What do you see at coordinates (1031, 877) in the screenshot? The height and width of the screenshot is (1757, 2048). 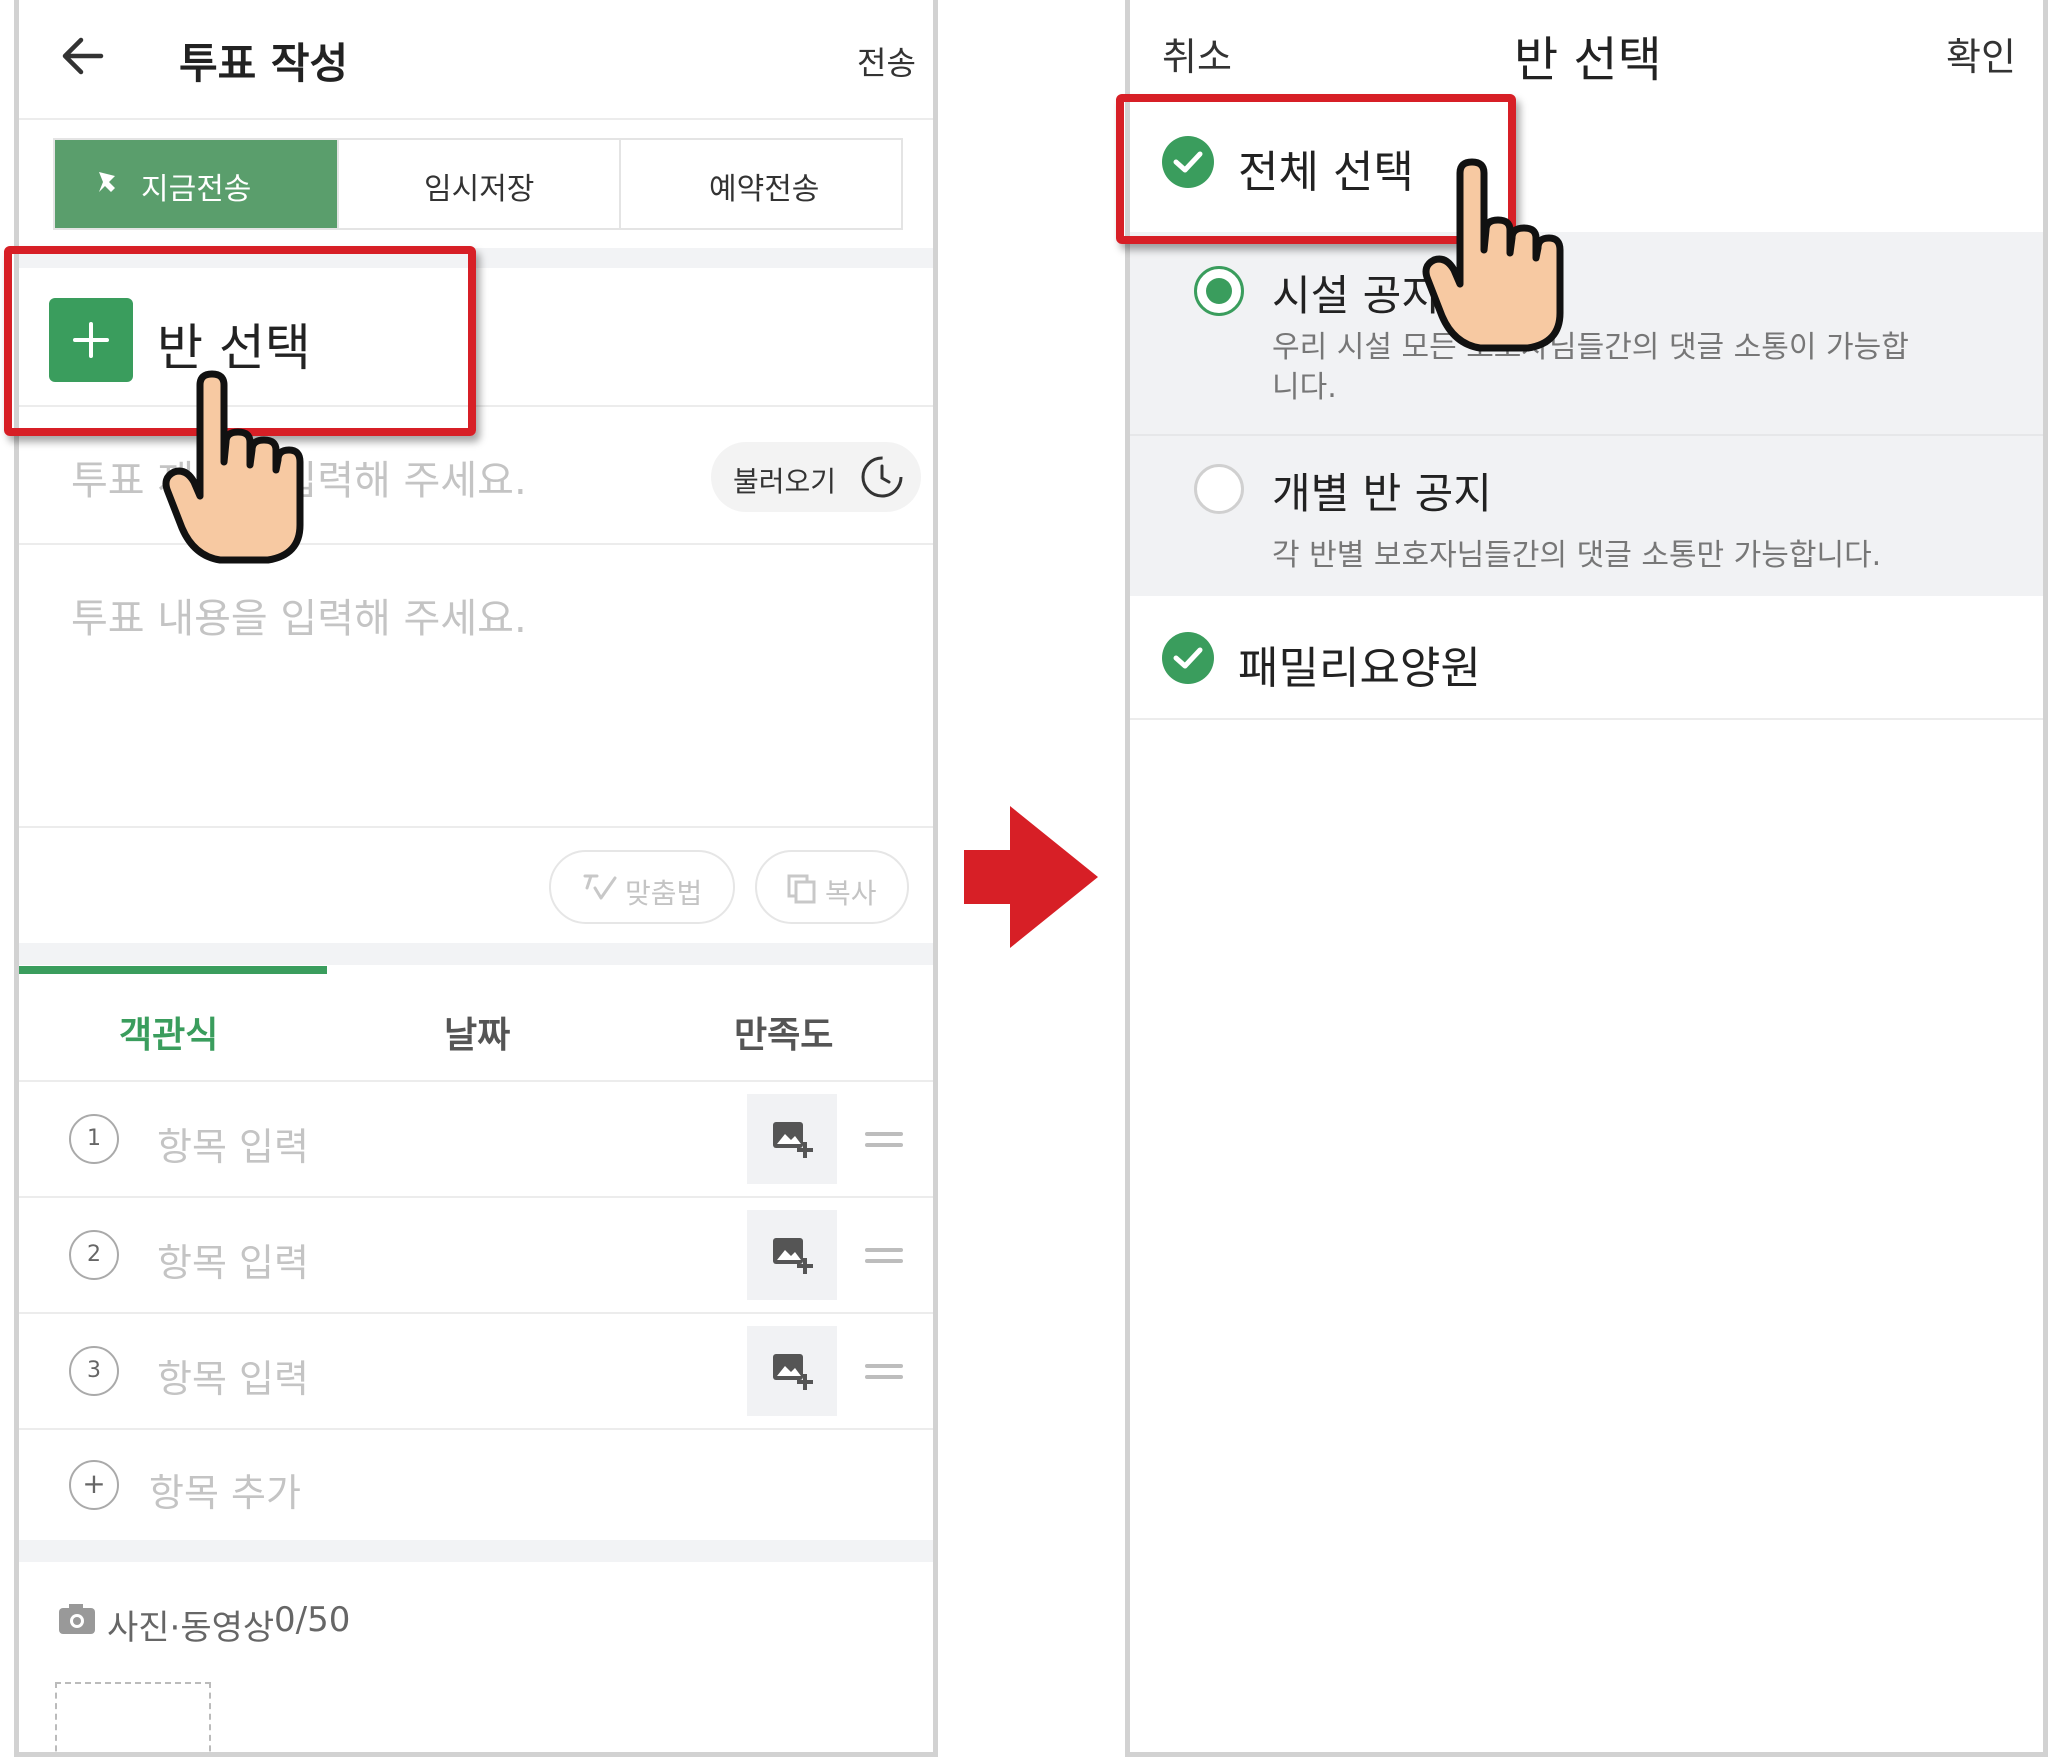 I see `right-arrow-icon` at bounding box center [1031, 877].